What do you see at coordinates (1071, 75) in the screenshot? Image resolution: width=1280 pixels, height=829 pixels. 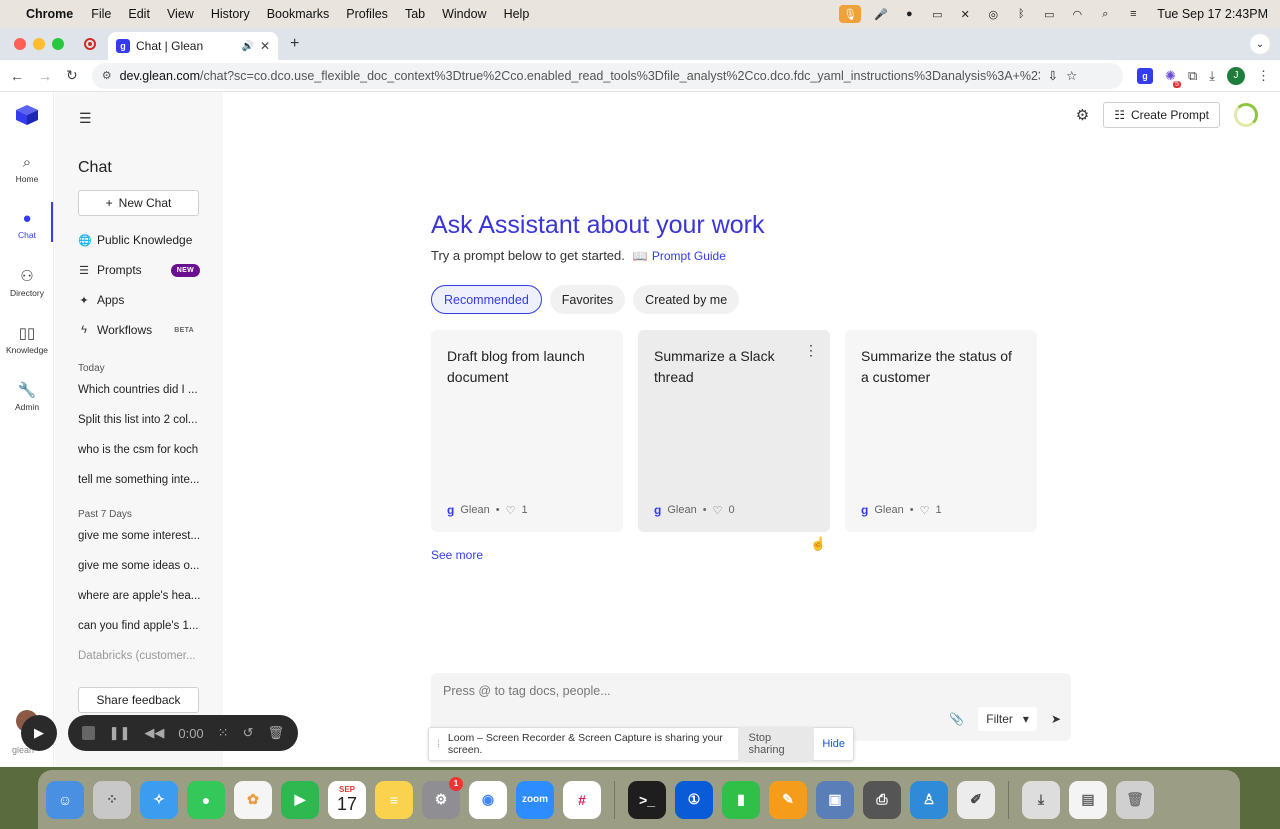 I see `bookmark-star-icon: ☆` at bounding box center [1071, 75].